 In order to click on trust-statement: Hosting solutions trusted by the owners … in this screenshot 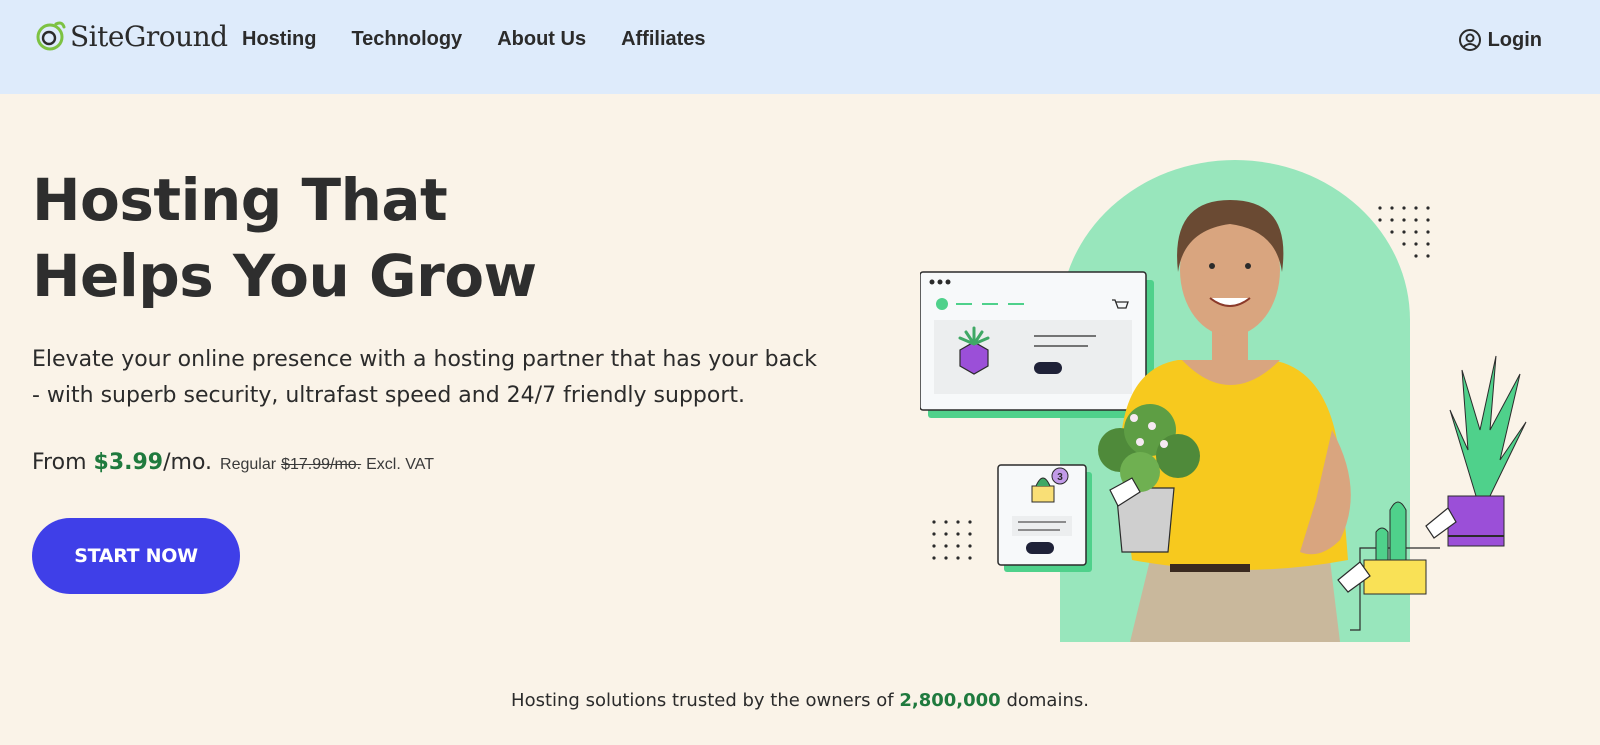, I will do `click(800, 700)`.